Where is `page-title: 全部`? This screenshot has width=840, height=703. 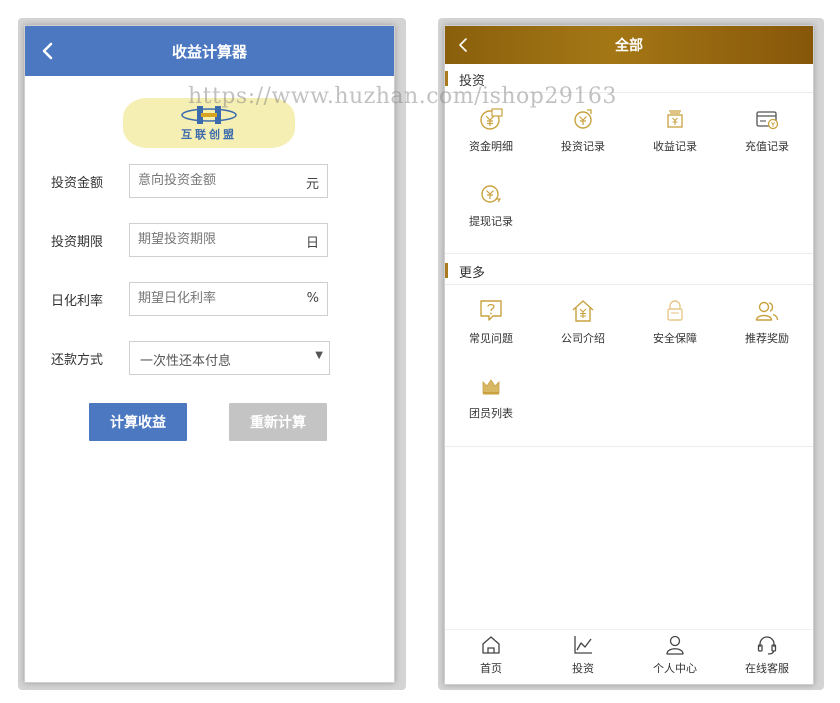 page-title: 全部 is located at coordinates (629, 46).